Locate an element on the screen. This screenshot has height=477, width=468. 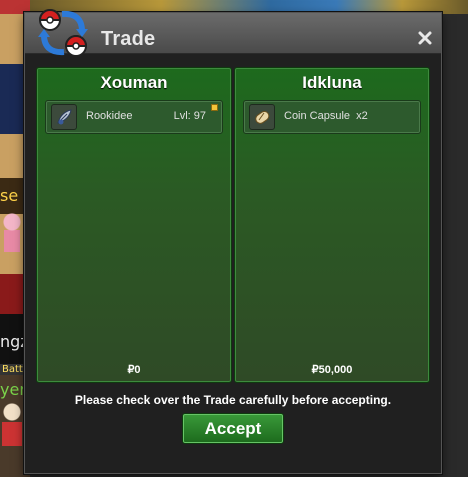
accept-button: Accept is located at coordinates (233, 428).